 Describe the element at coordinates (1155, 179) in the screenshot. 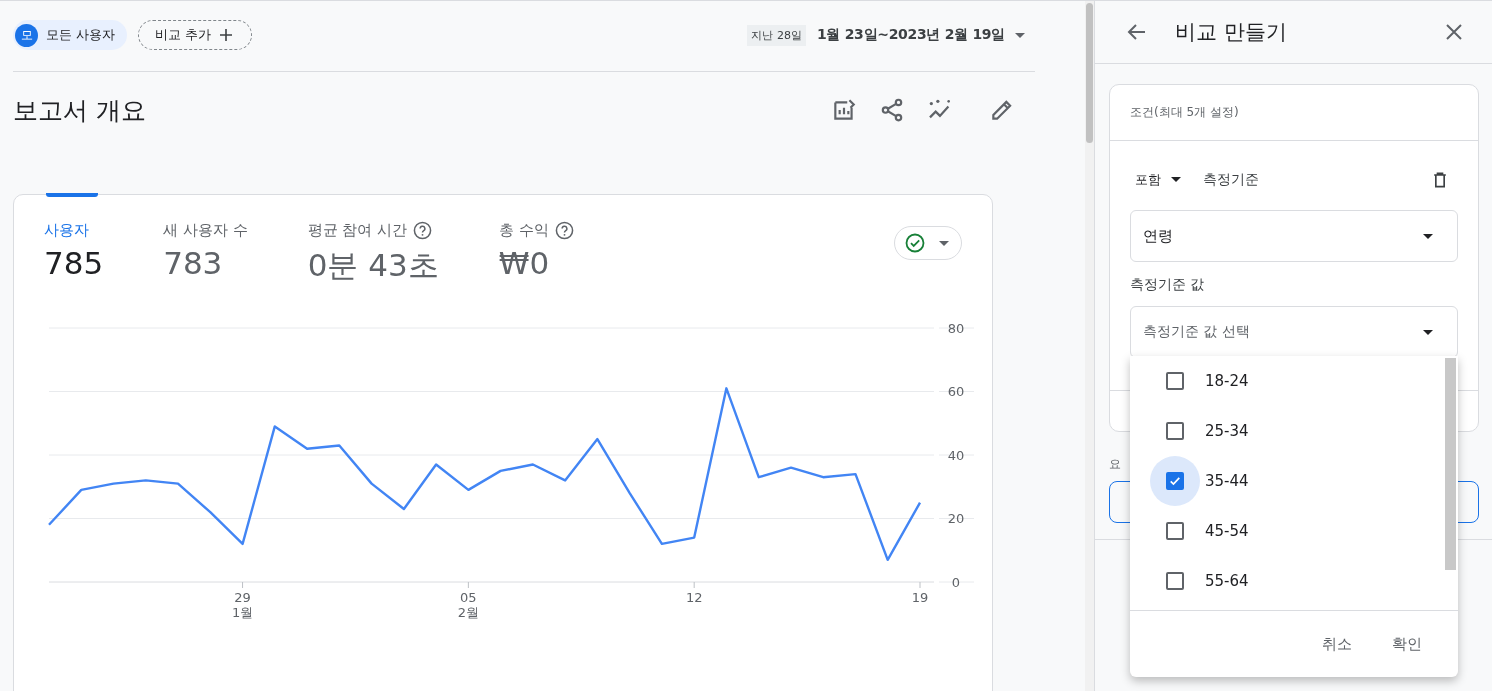

I see `include-dropdown: 포함` at that location.